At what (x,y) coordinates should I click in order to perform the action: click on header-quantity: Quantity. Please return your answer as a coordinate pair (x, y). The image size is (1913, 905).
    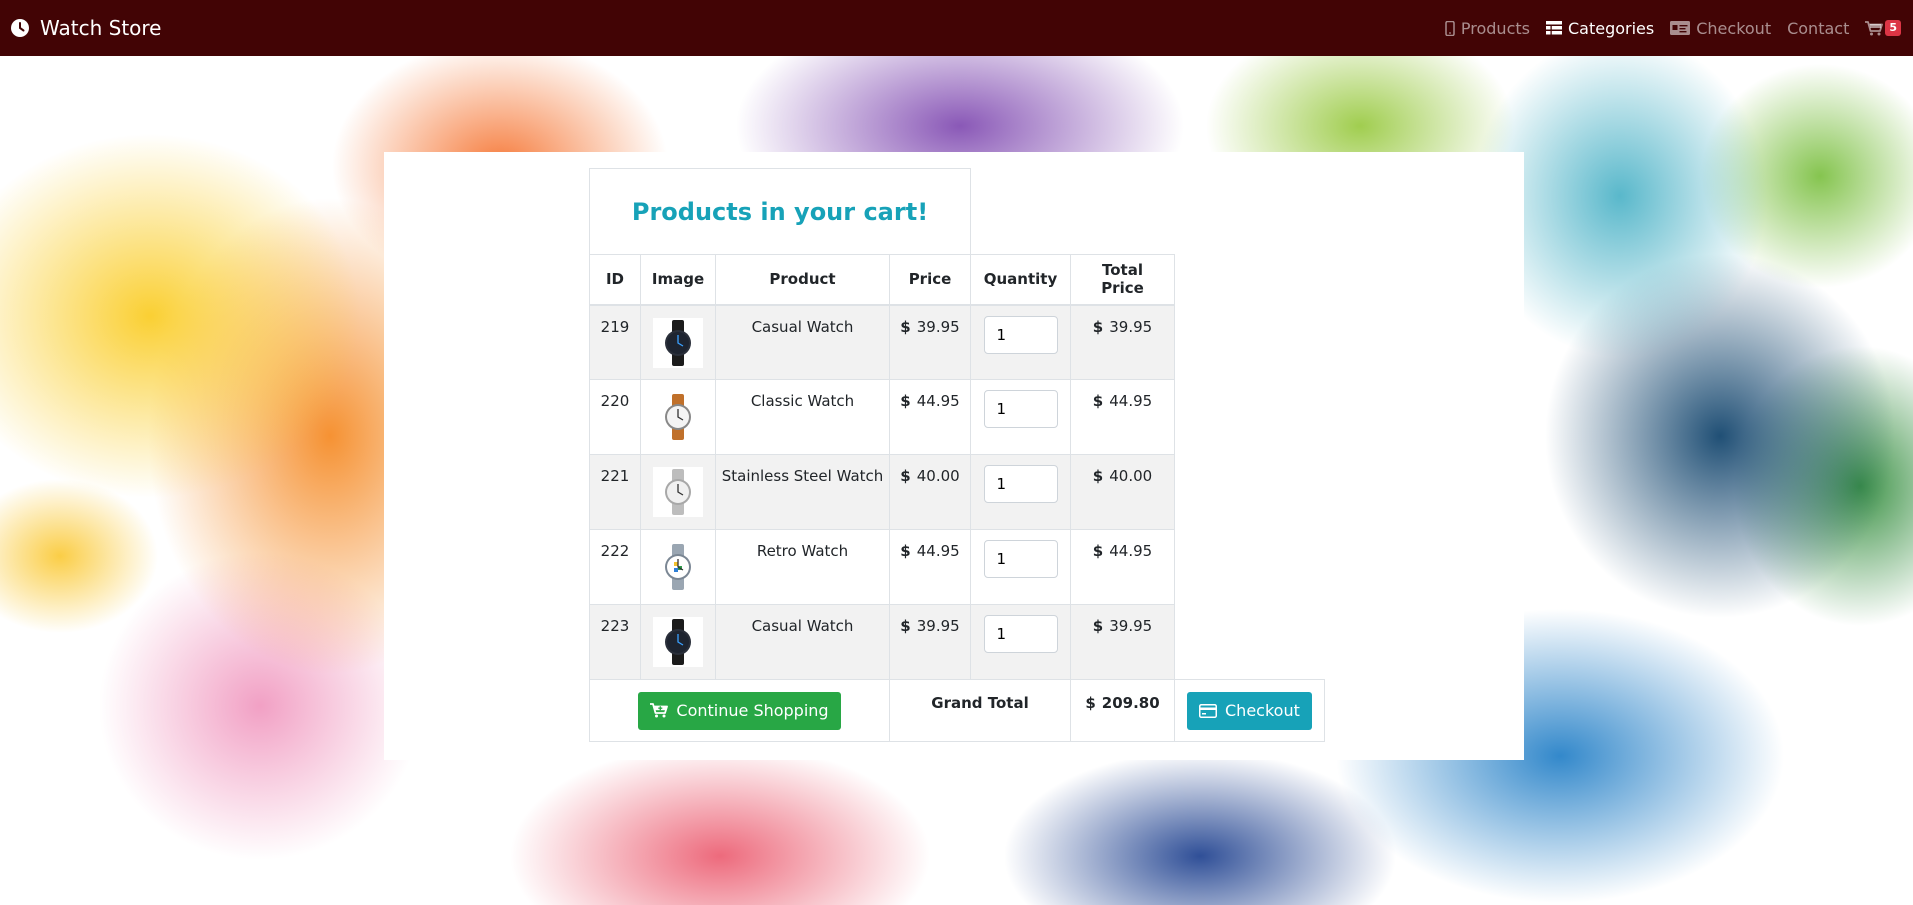
    Looking at the image, I should click on (1020, 280).